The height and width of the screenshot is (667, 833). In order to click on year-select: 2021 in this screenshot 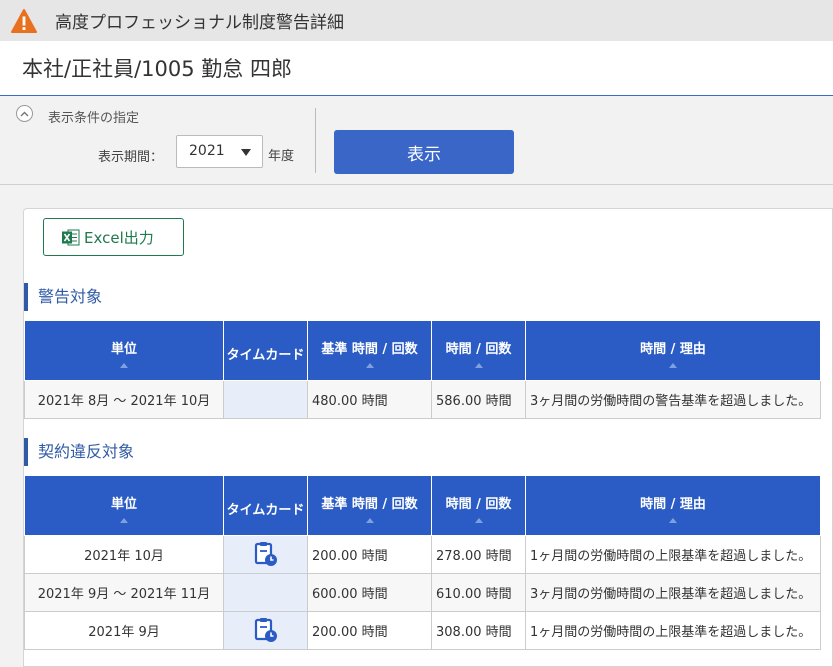, I will do `click(219, 151)`.